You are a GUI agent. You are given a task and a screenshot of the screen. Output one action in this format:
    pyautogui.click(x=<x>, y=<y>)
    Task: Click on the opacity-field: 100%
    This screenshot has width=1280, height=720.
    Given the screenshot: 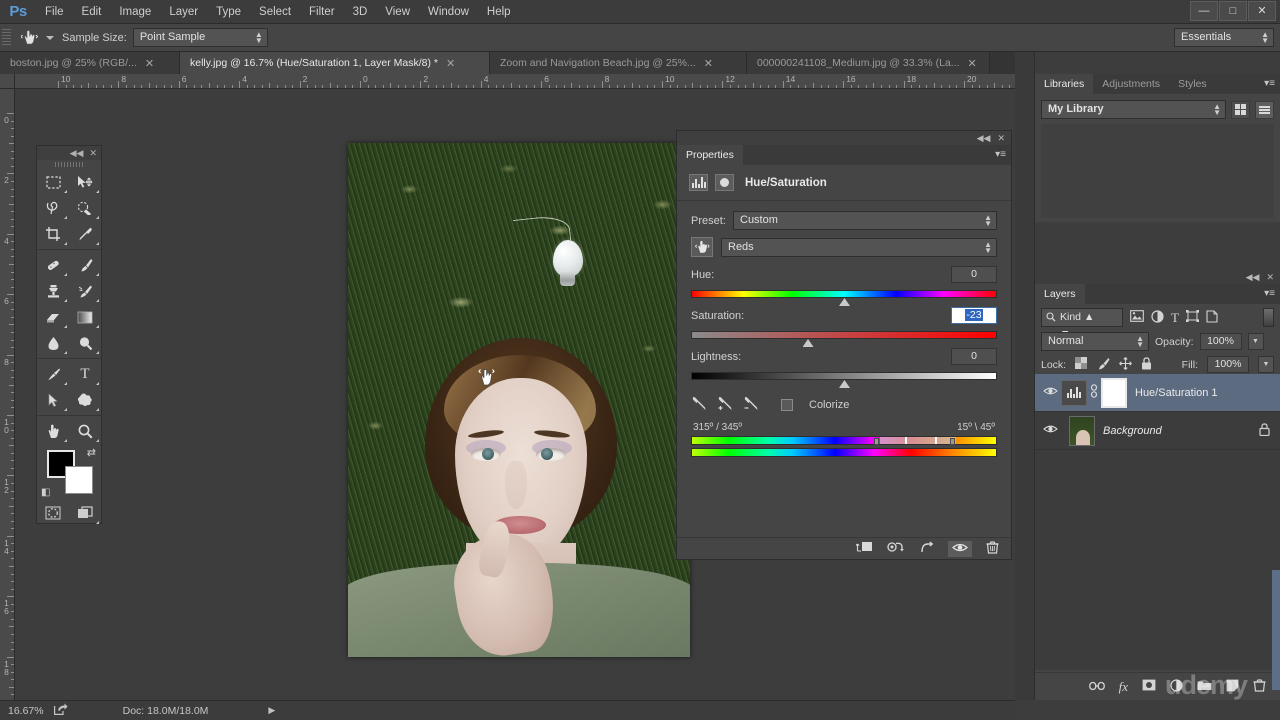 What is the action you would take?
    pyautogui.click(x=1220, y=341)
    